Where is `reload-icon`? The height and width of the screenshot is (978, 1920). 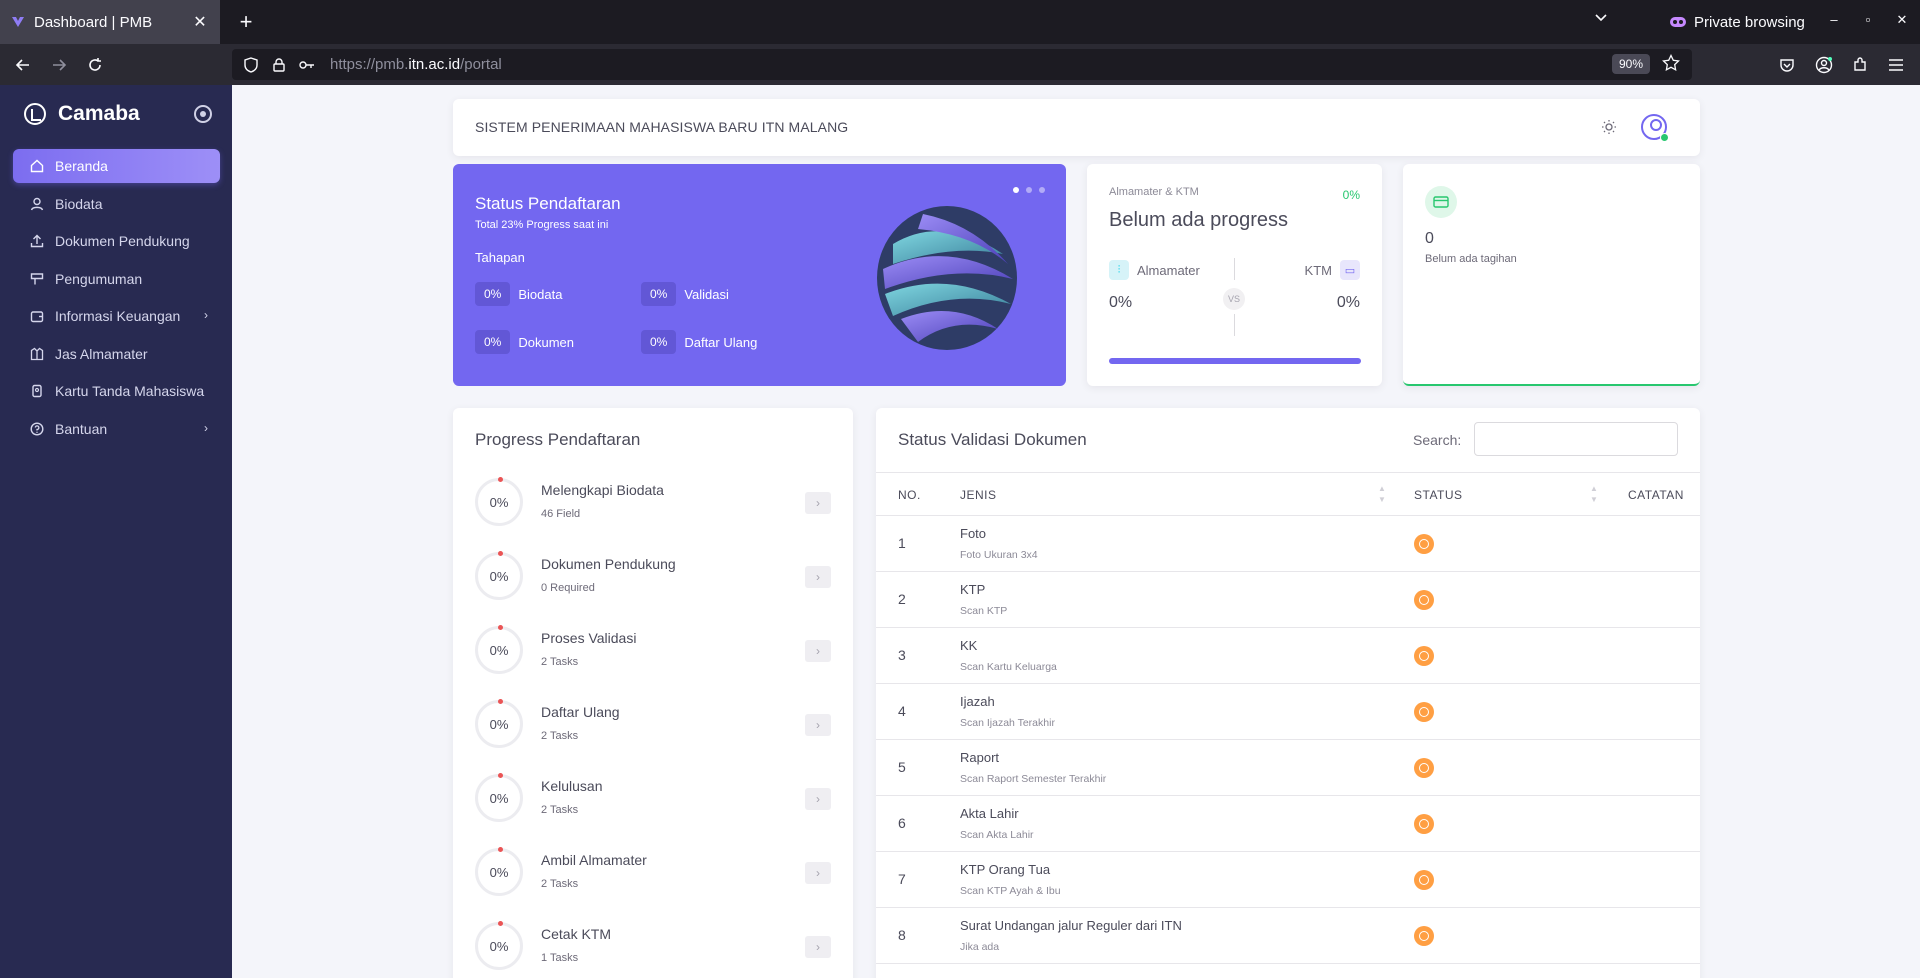 reload-icon is located at coordinates (95, 65).